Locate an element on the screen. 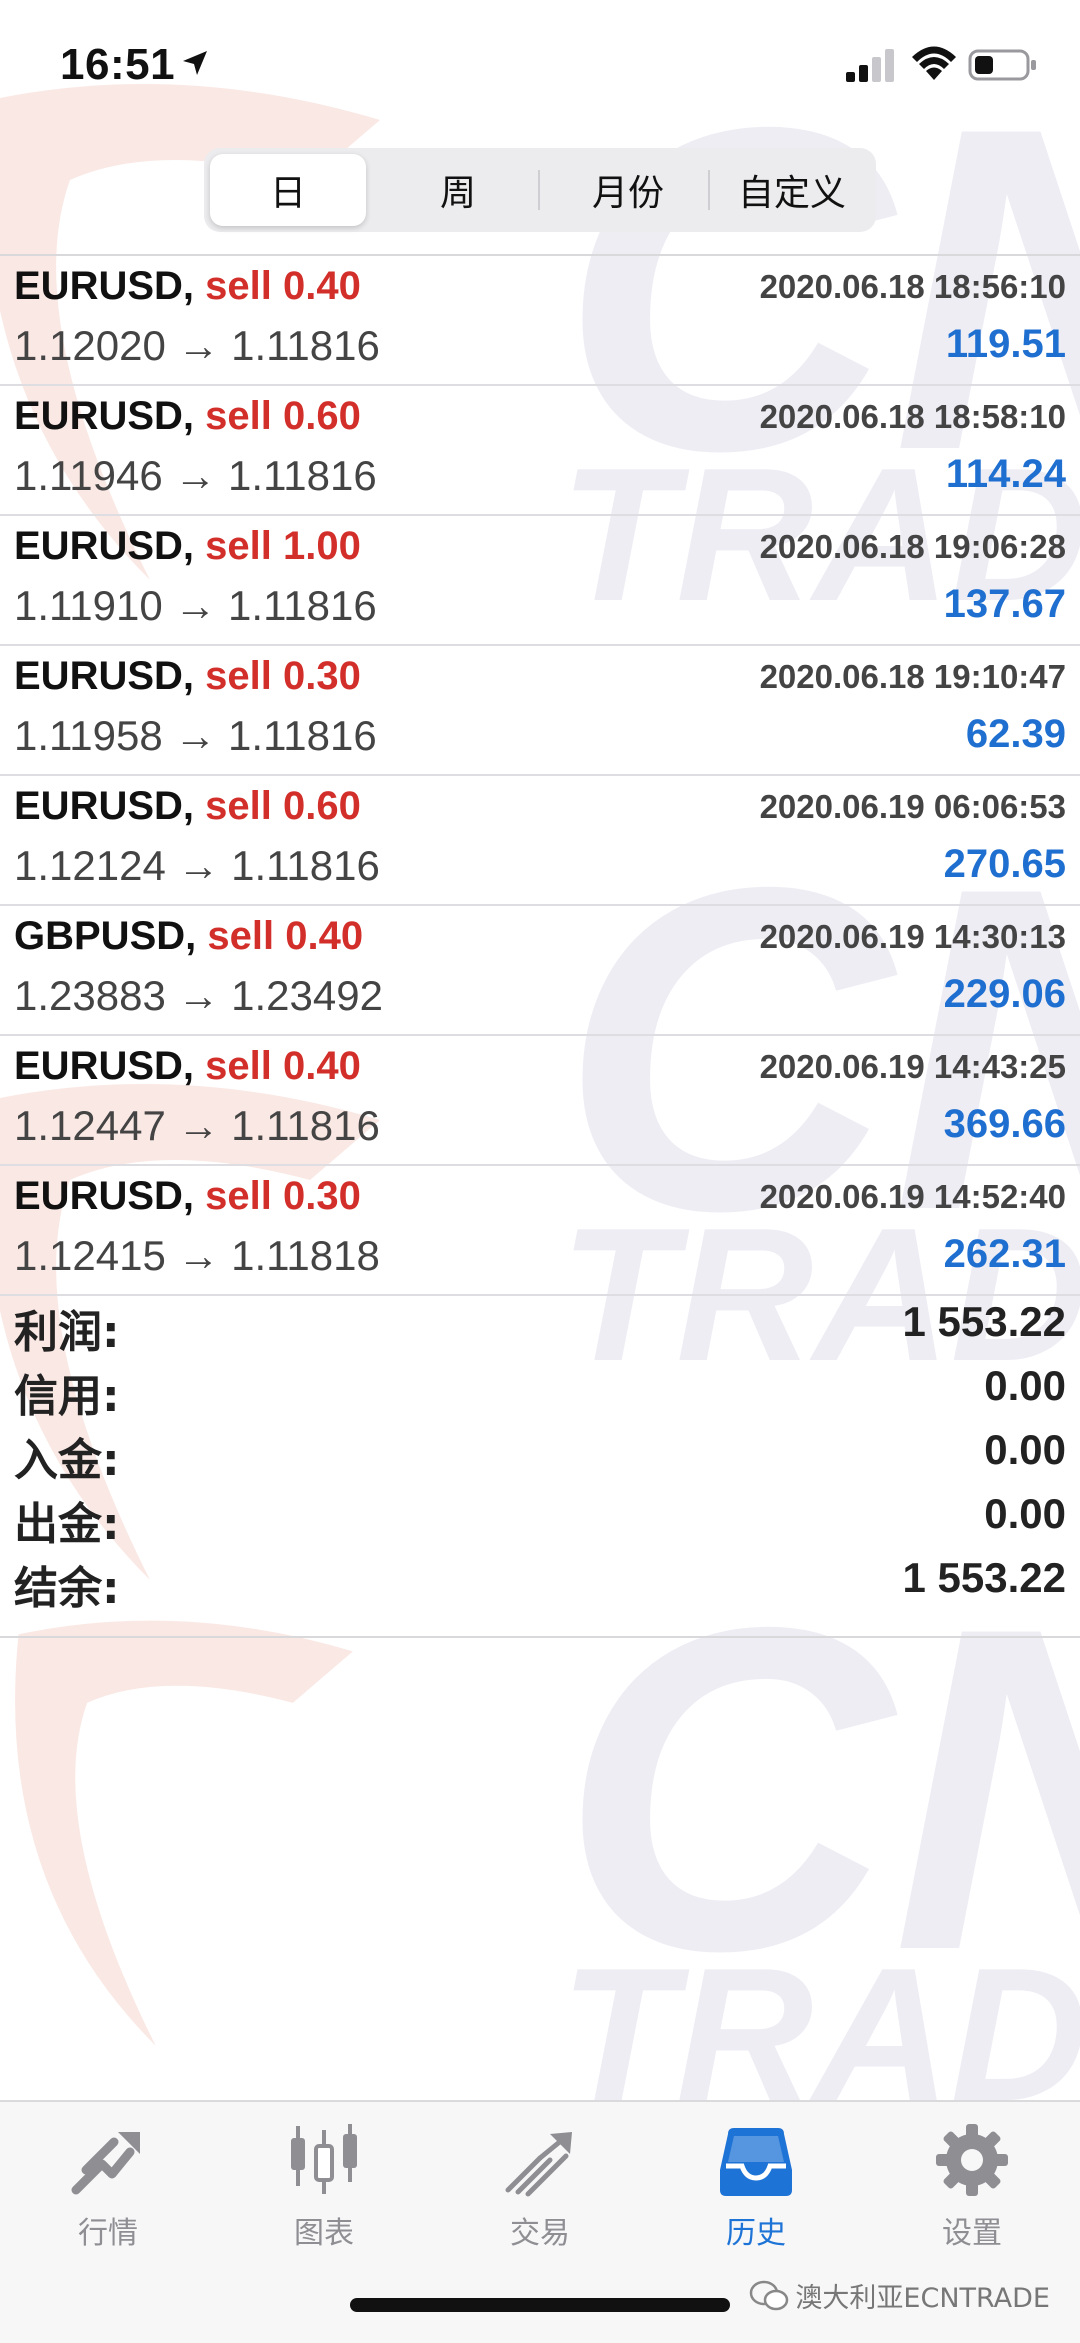  trade-time: 2020.06.18 18:56:10 is located at coordinates (912, 286).